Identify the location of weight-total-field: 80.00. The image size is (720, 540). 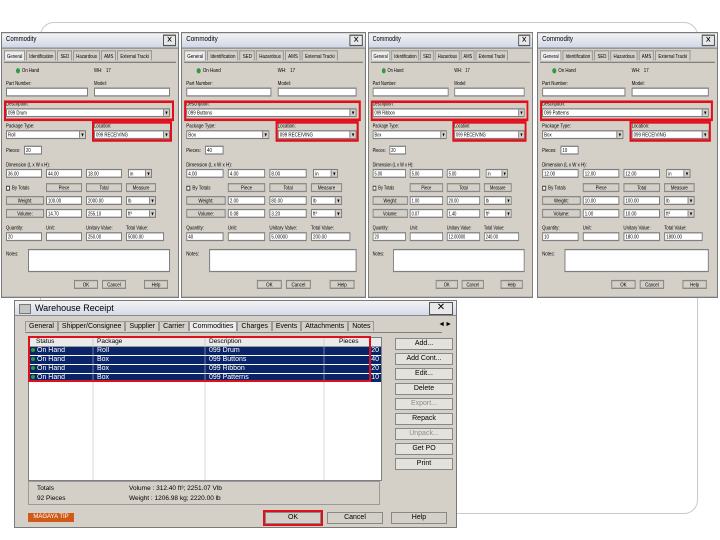
(288, 200).